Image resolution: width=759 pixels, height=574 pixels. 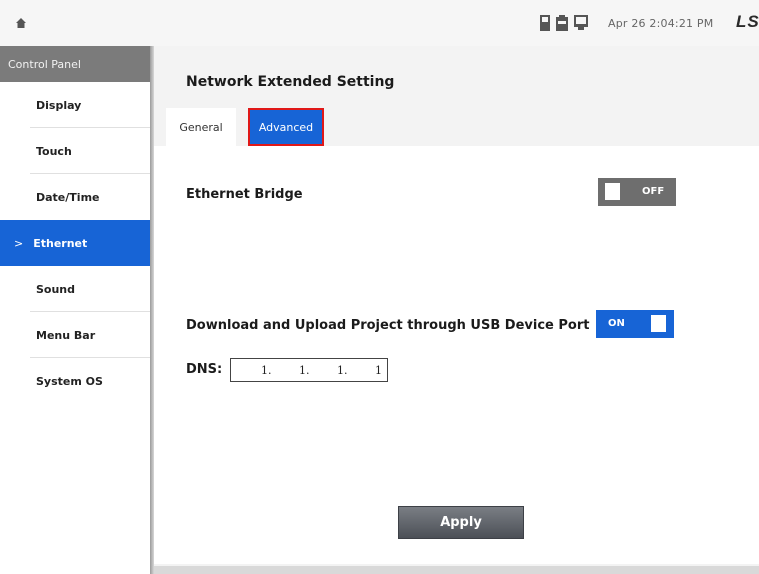 I want to click on status-icons, so click(x=564, y=23).